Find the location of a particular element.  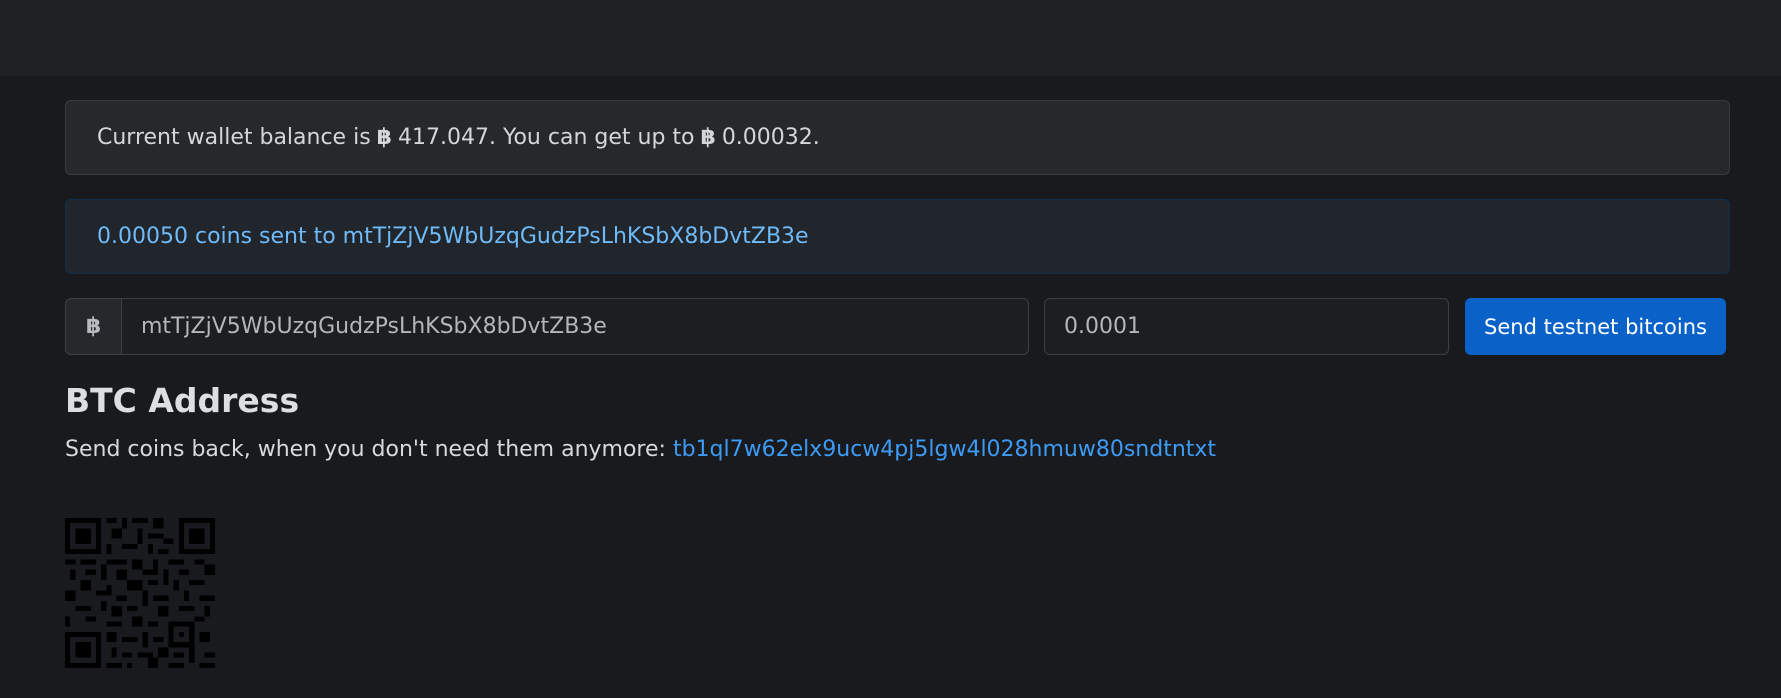

balance-value: 417.047 is located at coordinates (443, 137).